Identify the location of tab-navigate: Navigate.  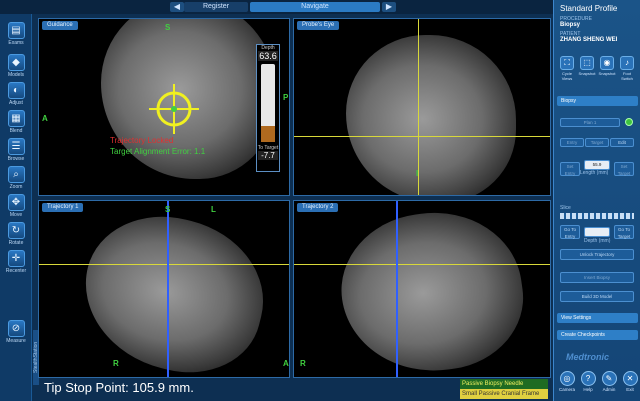
(315, 7).